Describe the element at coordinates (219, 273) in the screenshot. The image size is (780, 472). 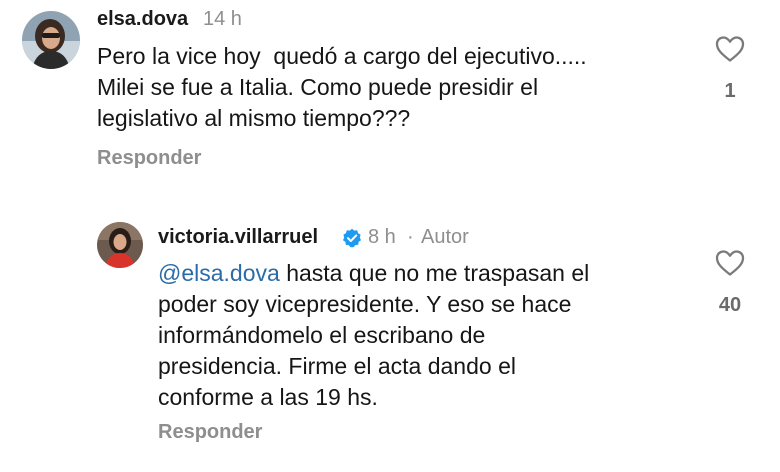
I see `mention-link: @elsa.dova` at that location.